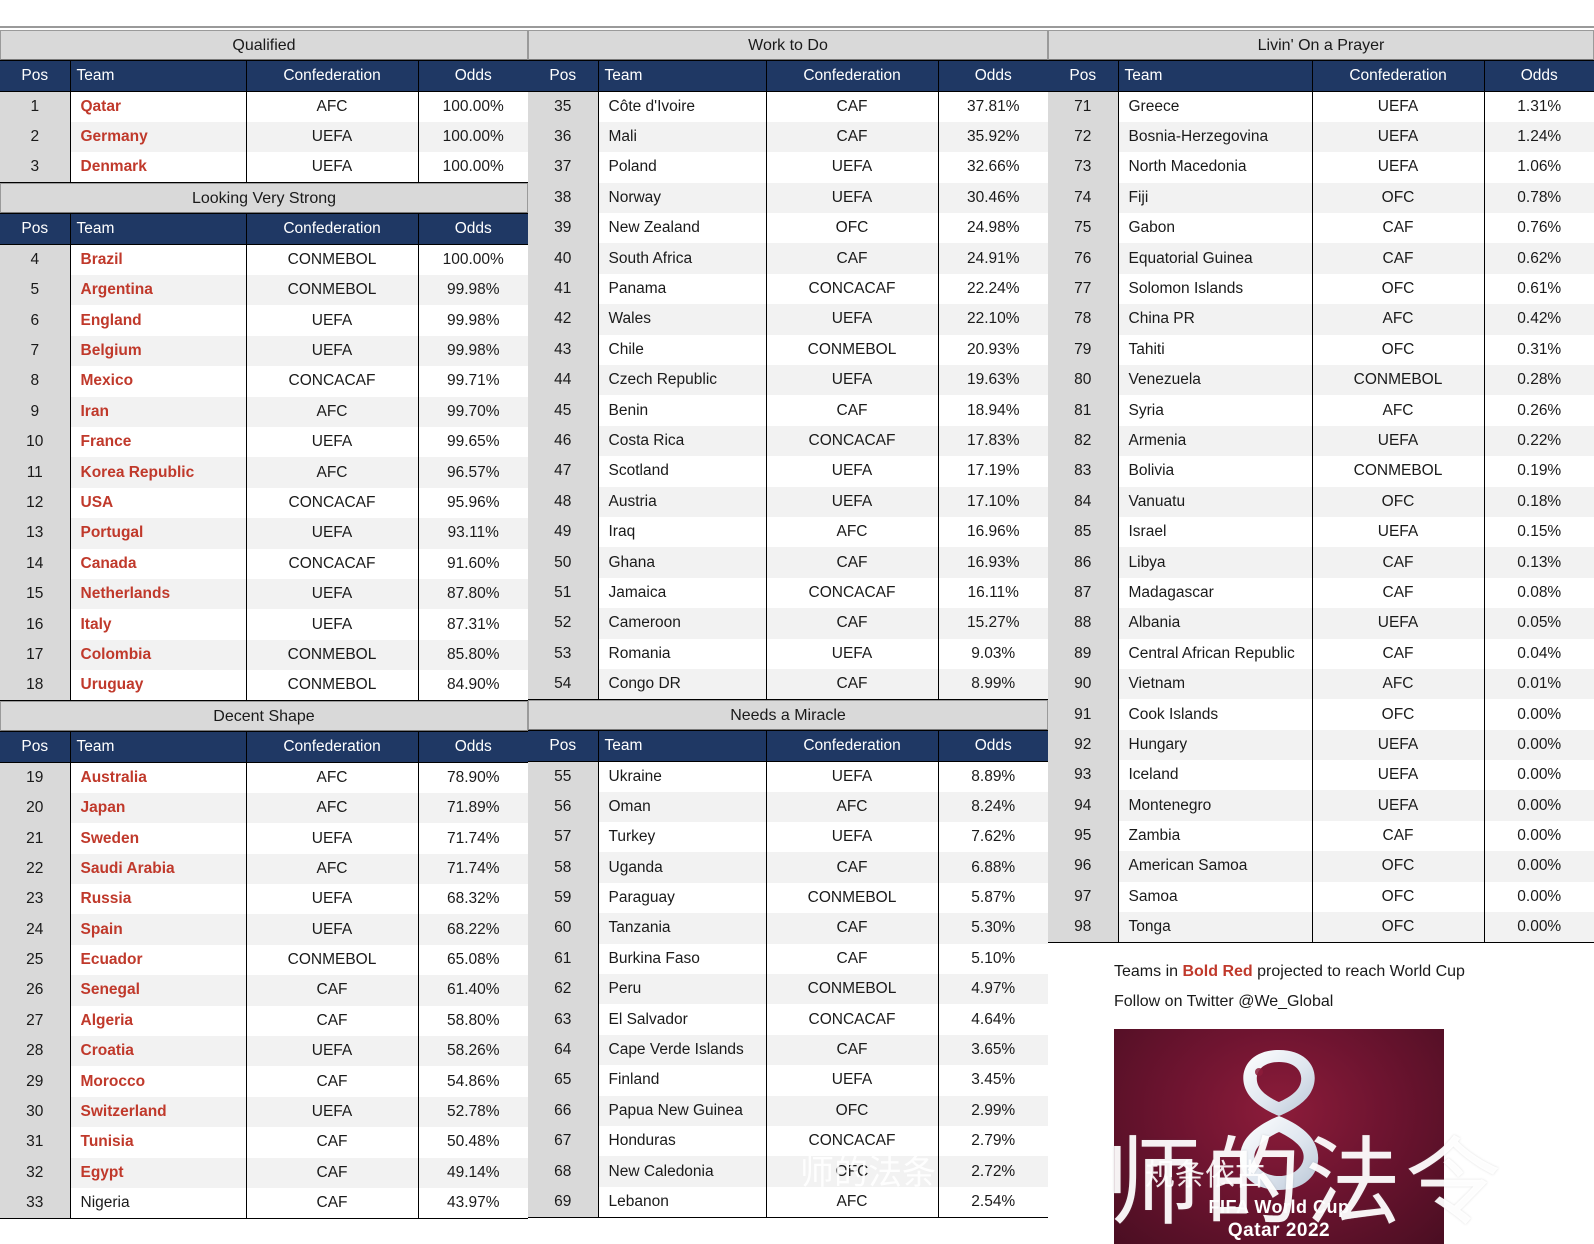 This screenshot has height=1244, width=1594. What do you see at coordinates (788, 380) in the screenshot?
I see `table-row: 44 Czech Republic UEFA 19.63%` at bounding box center [788, 380].